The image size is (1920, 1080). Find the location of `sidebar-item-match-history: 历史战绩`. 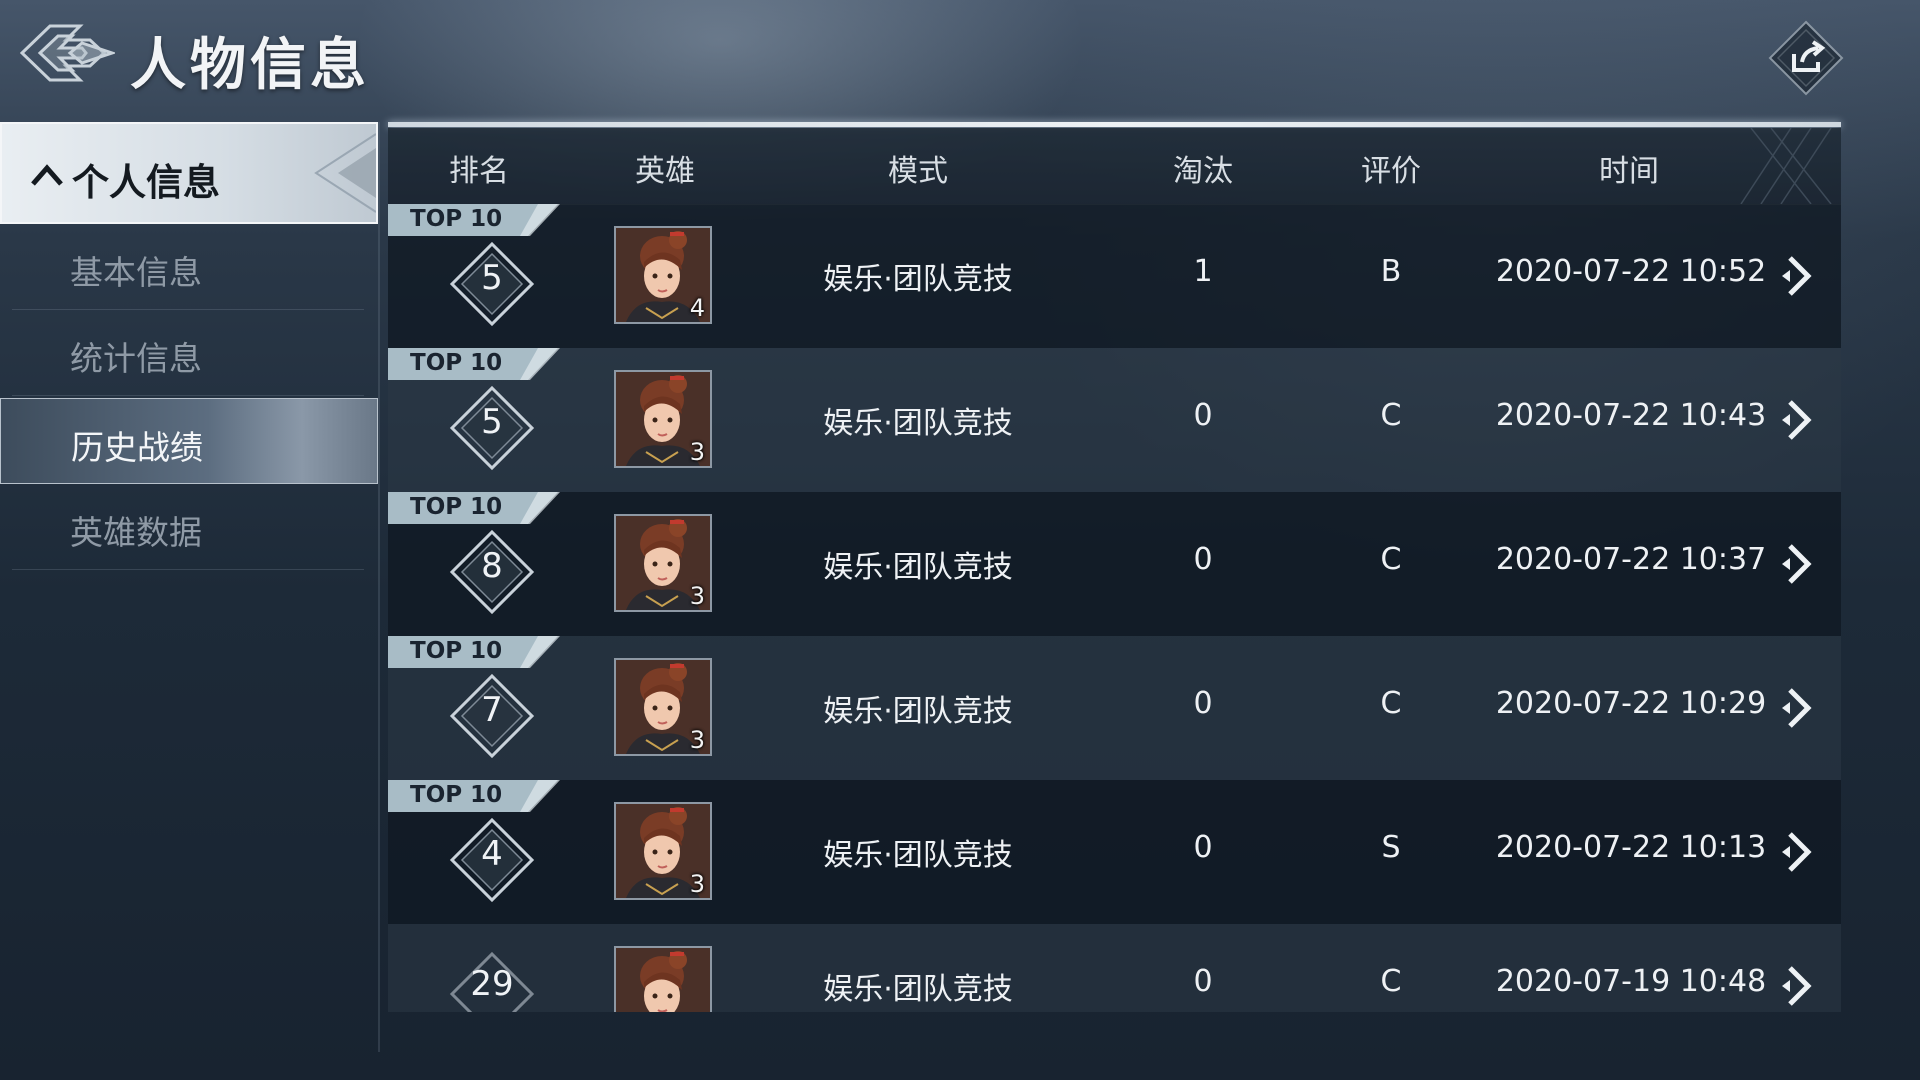

sidebar-item-match-history: 历史战绩 is located at coordinates (189, 441).